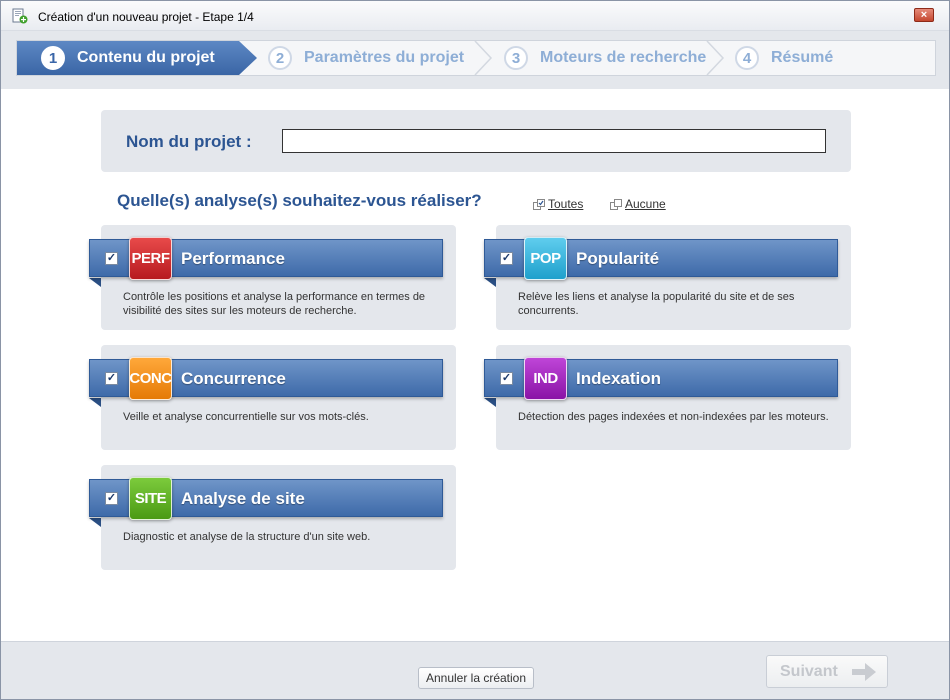 Image resolution: width=950 pixels, height=700 pixels. I want to click on indexation-checkbox: ✓, so click(506, 378).